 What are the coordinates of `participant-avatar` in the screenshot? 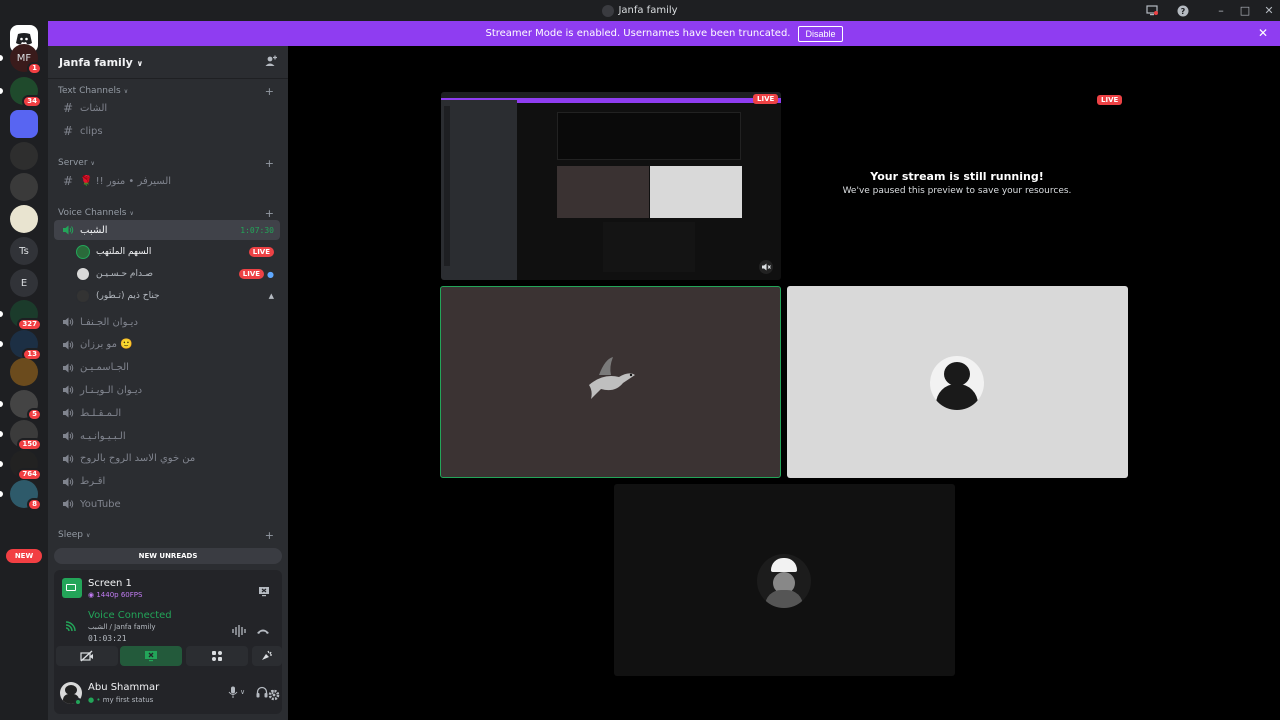 It's located at (957, 383).